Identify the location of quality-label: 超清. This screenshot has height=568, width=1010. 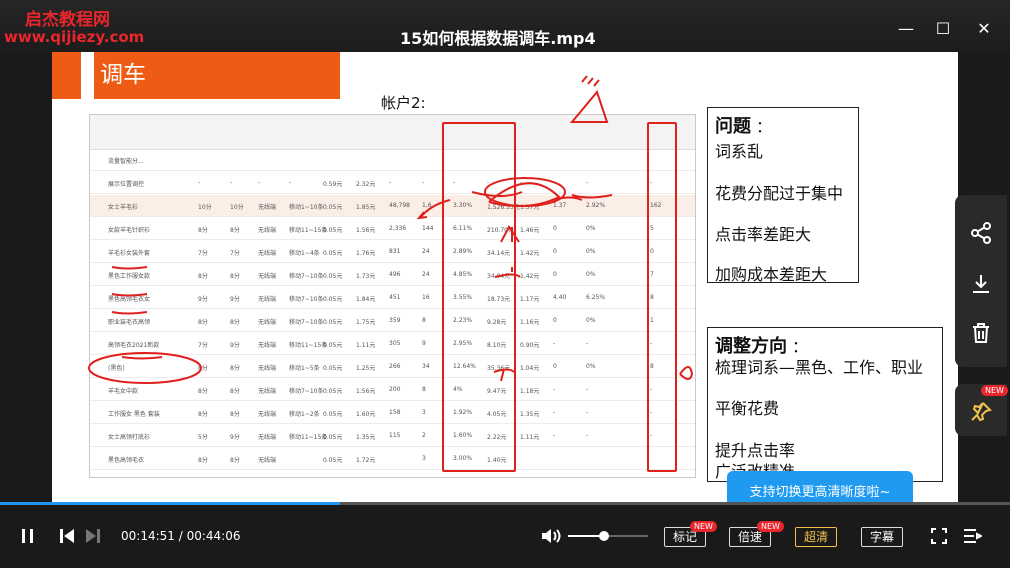
(816, 537).